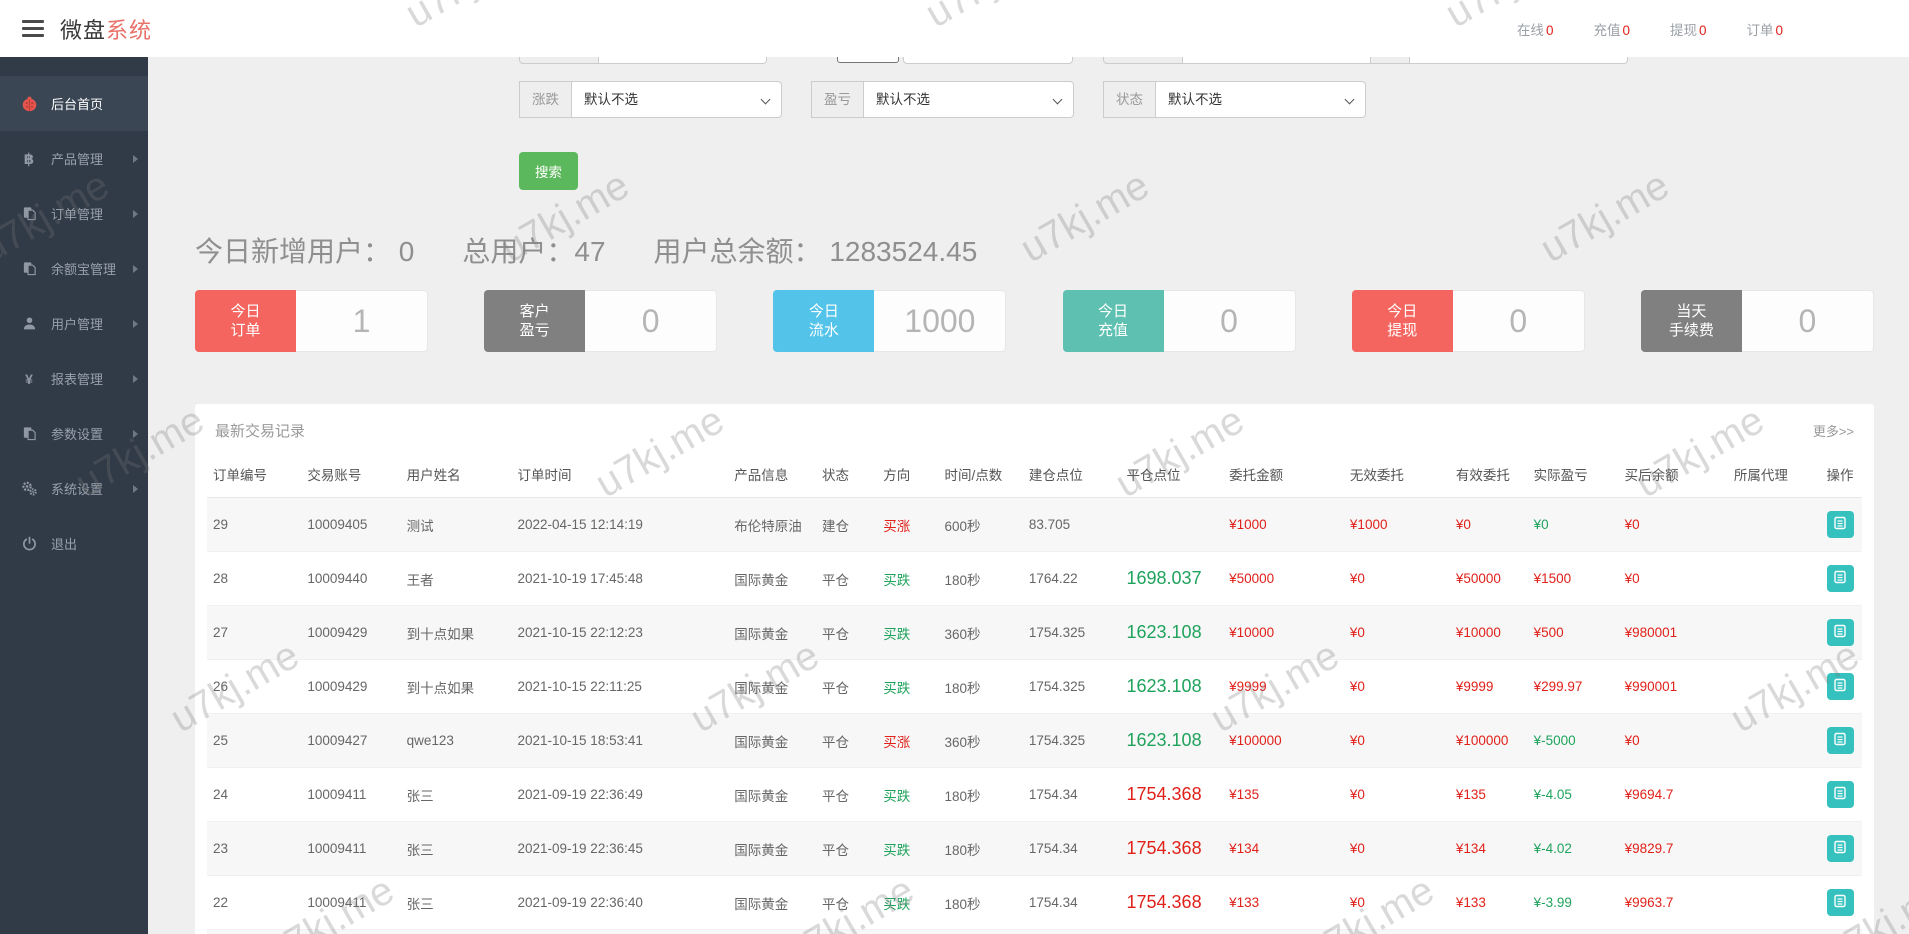 This screenshot has width=1909, height=934. Describe the element at coordinates (535, 321) in the screenshot. I see `card-label: 客户 盈亏` at that location.